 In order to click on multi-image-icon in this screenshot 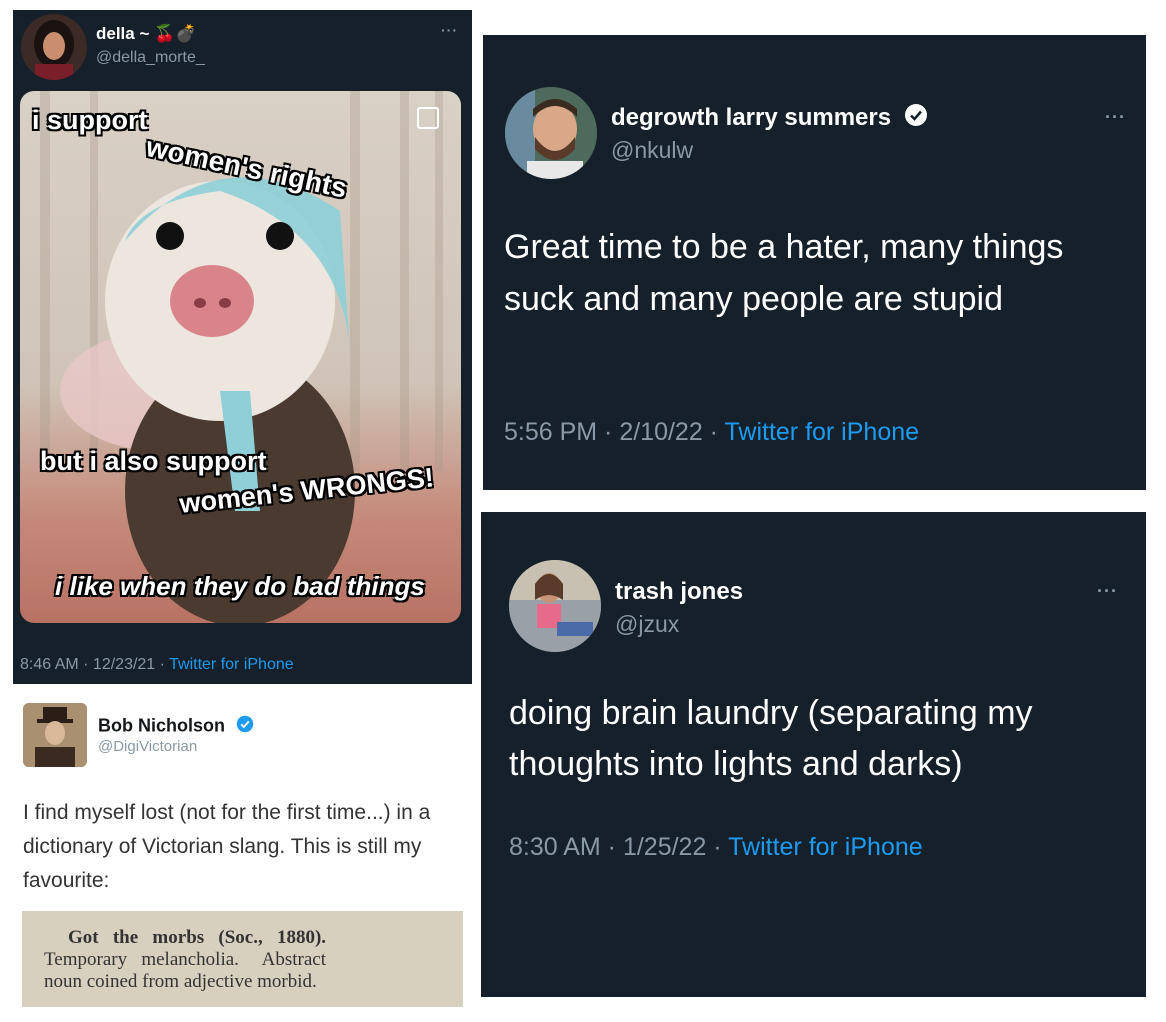, I will do `click(428, 118)`.